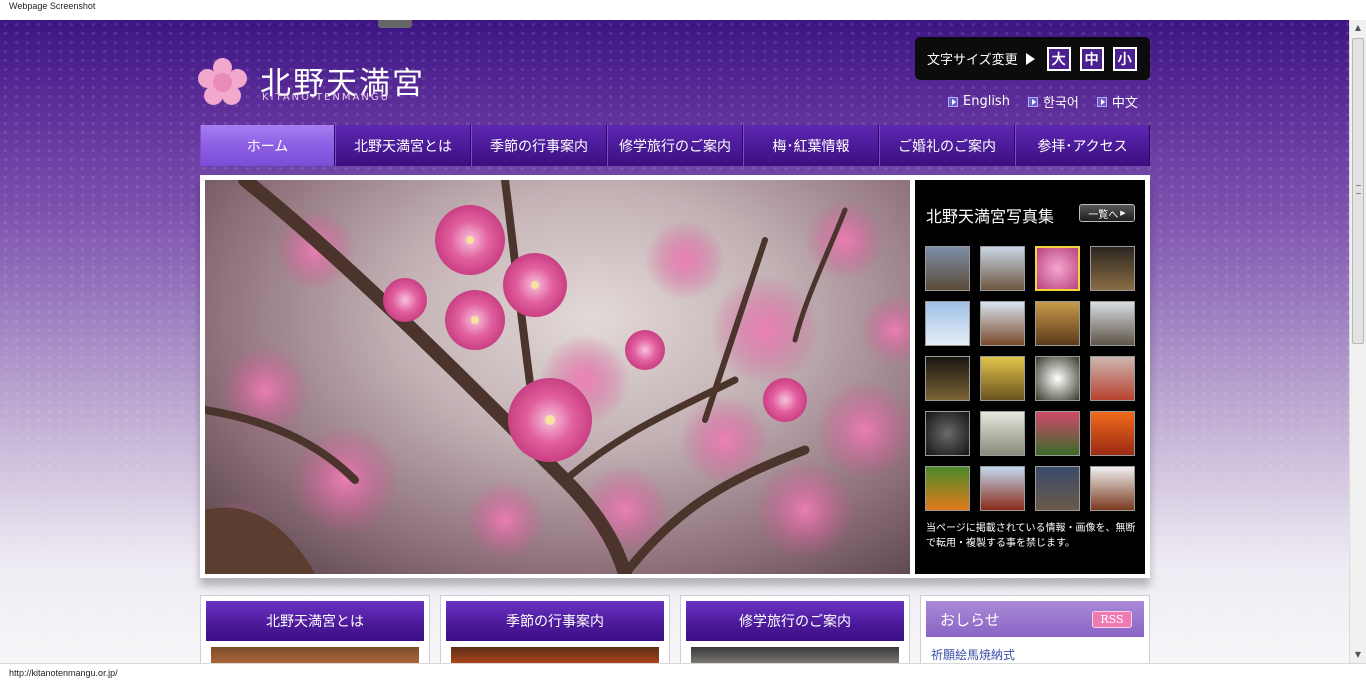 The image size is (1366, 683). Describe the element at coordinates (313, 84) in the screenshot. I see `site-logo: 北野天満宮 KITANO-TENMANGU` at that location.